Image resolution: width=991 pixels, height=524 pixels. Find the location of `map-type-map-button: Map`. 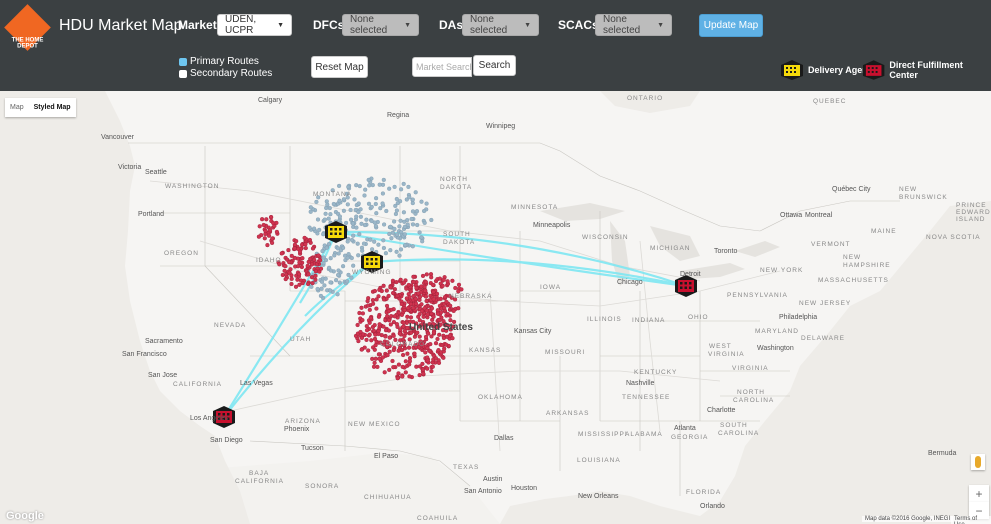

map-type-map-button: Map is located at coordinates (17, 107).